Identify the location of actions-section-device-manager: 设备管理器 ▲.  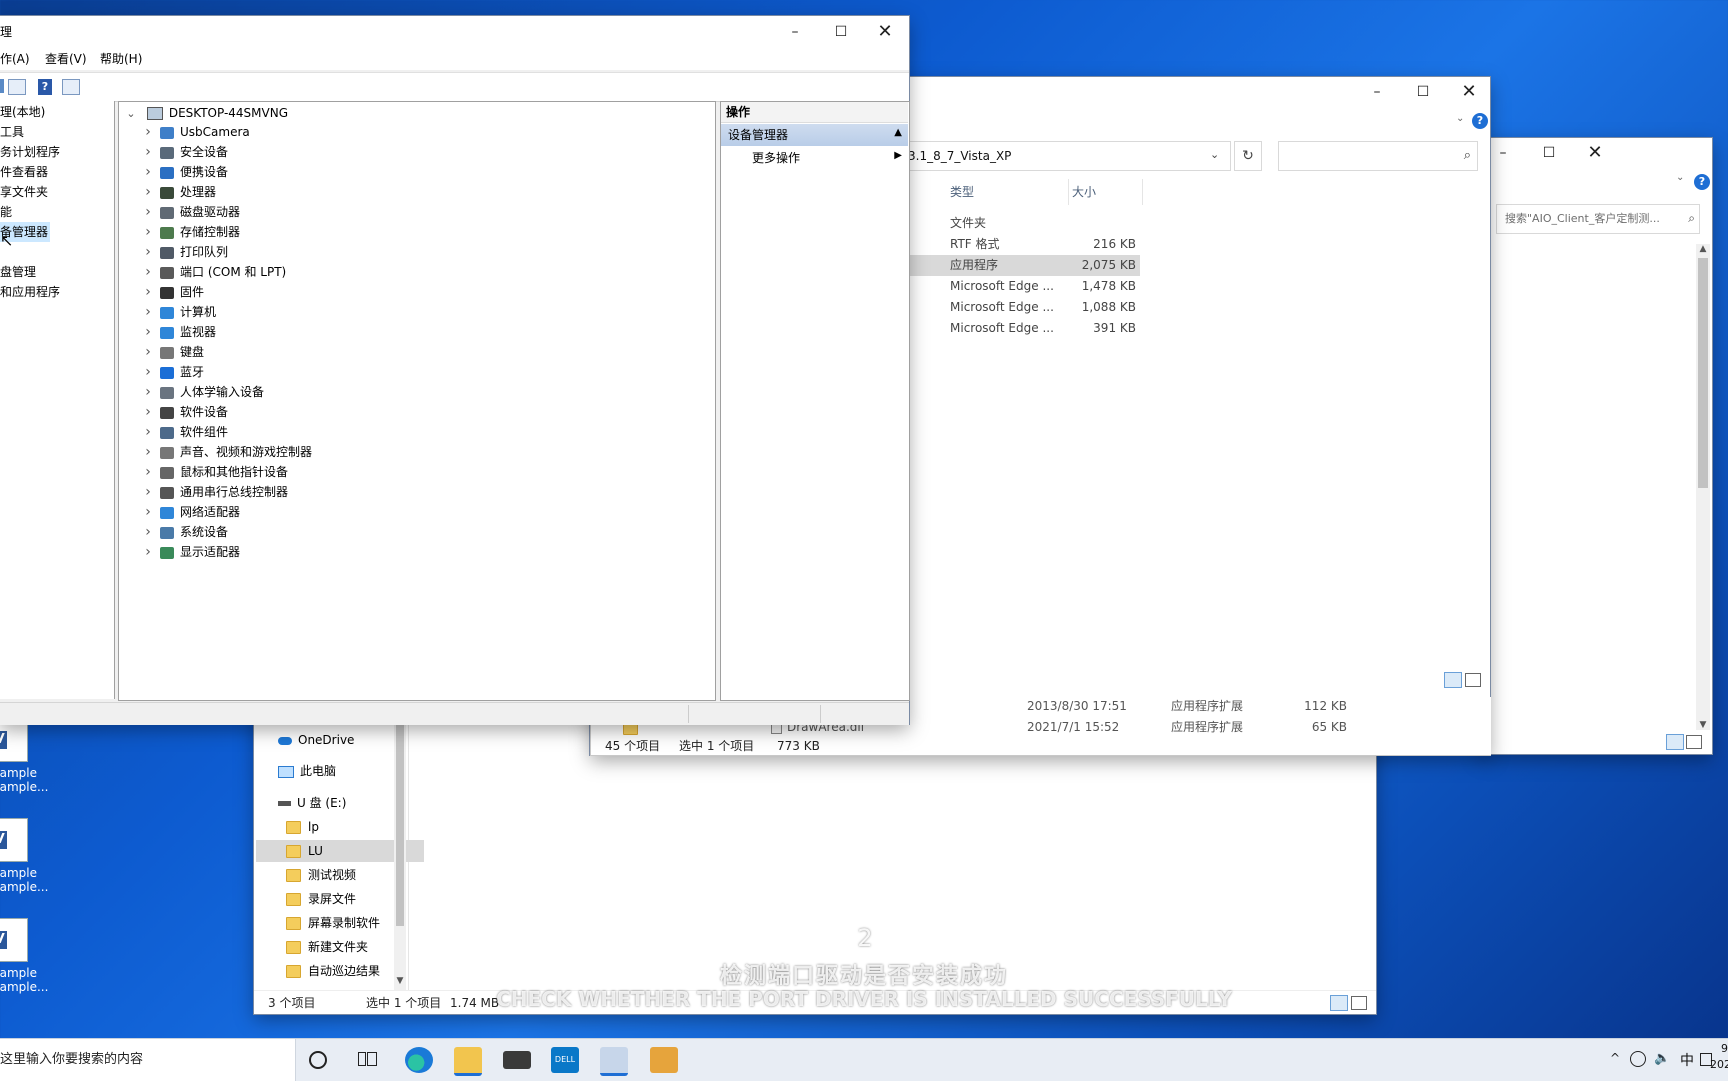
(814, 135).